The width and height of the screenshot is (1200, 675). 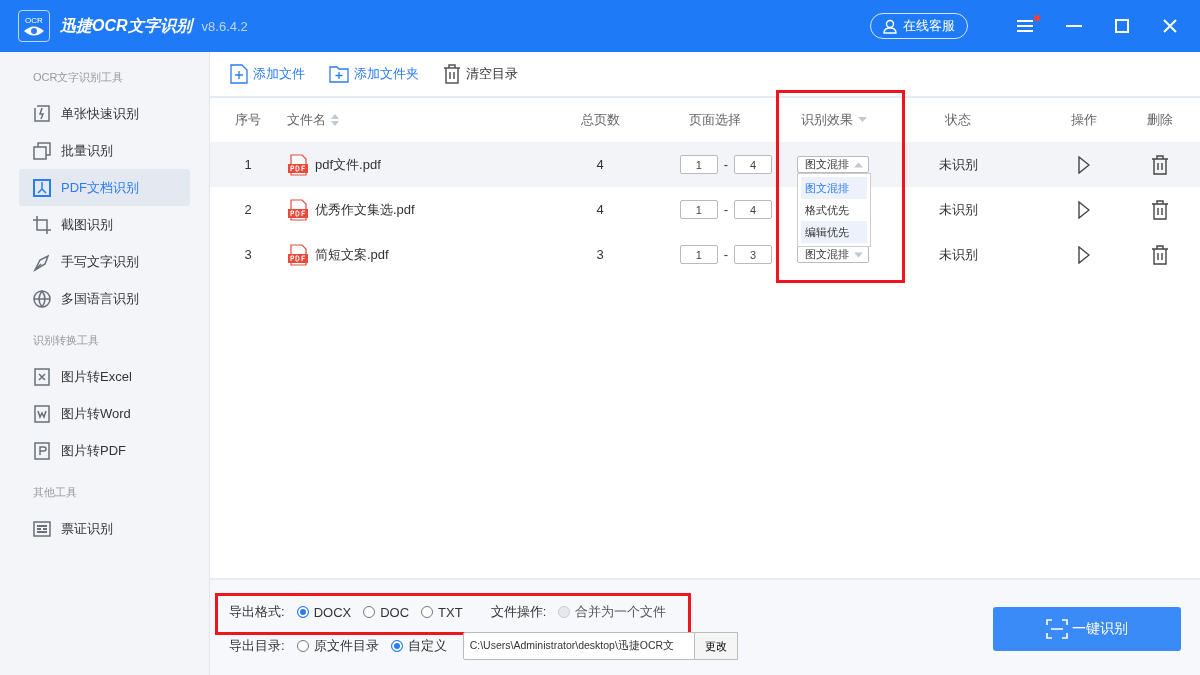 What do you see at coordinates (1084, 120) in the screenshot?
I see `column-header: 操作` at bounding box center [1084, 120].